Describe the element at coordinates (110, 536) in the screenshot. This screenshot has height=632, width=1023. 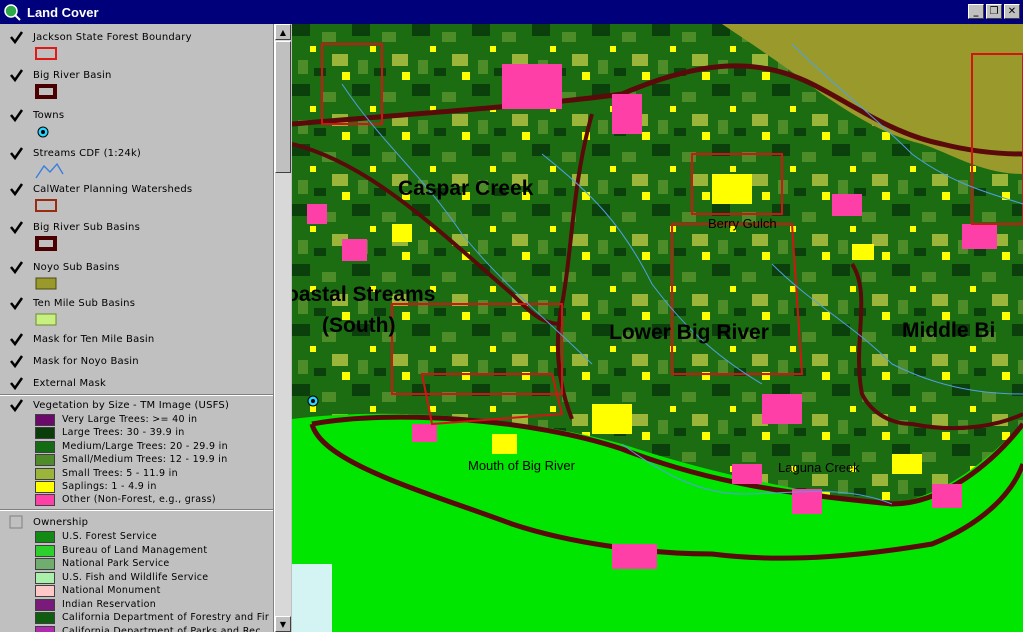
I see `legend-label: U.S. Forest Service` at that location.